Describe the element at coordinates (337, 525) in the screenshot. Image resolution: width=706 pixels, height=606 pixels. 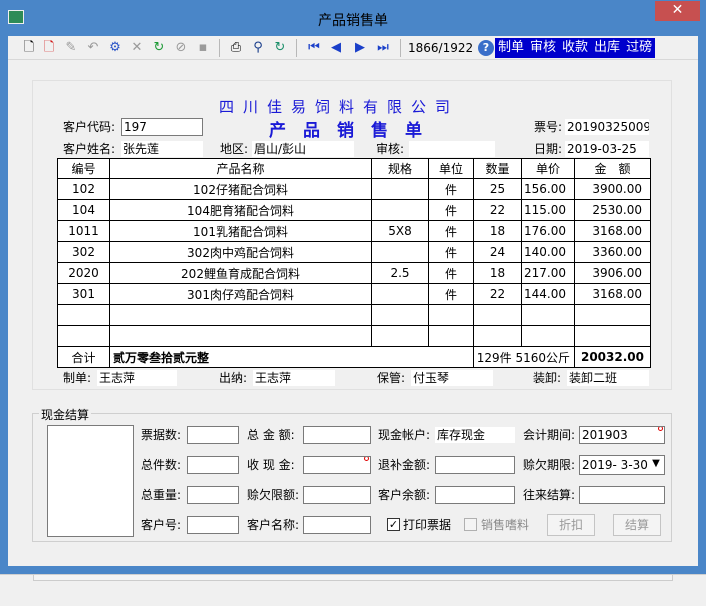
I see `customer-name-settle-field` at that location.